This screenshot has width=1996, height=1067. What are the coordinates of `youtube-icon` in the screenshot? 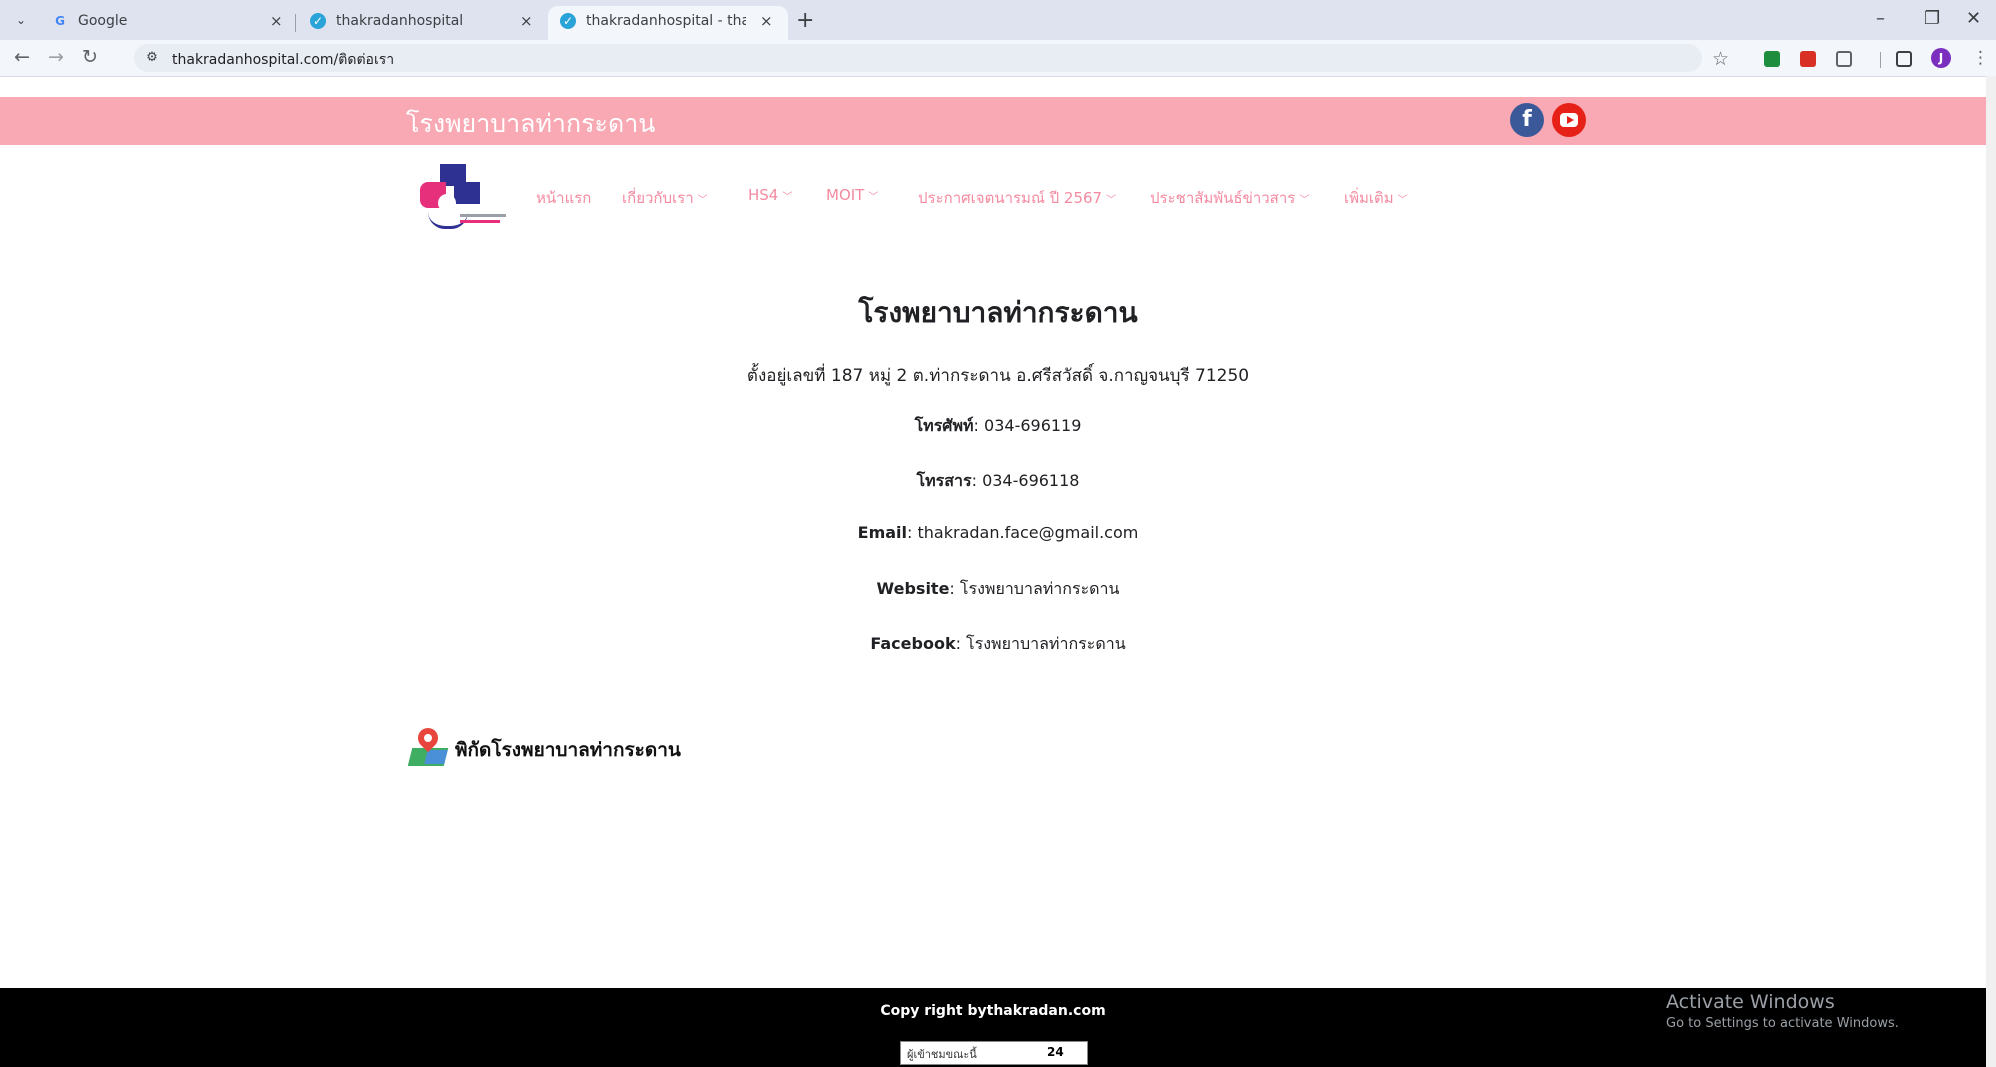 It's located at (1569, 120).